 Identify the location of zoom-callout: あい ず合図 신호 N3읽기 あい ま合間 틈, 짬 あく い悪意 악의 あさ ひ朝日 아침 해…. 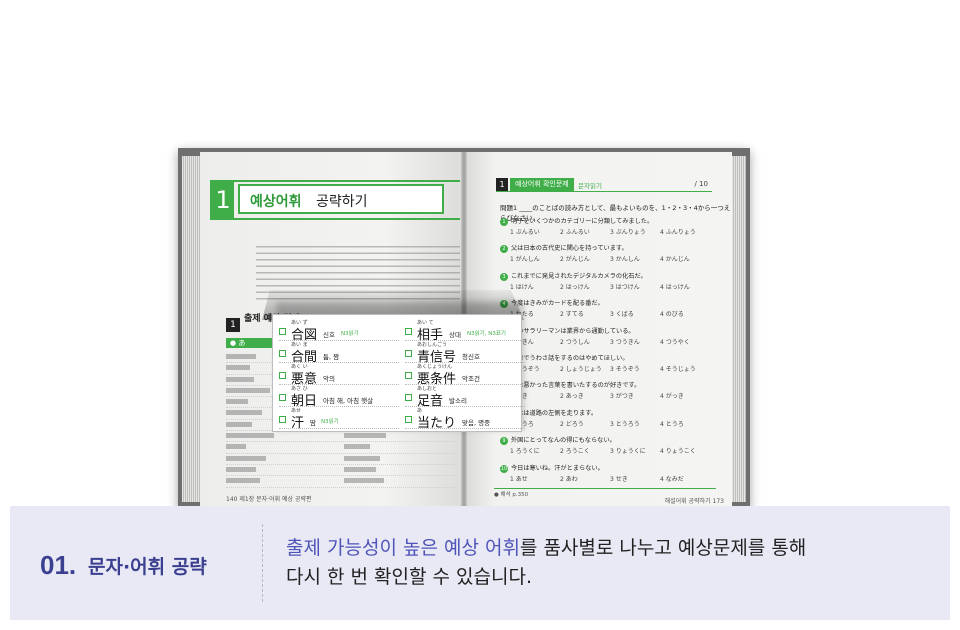
(398, 373).